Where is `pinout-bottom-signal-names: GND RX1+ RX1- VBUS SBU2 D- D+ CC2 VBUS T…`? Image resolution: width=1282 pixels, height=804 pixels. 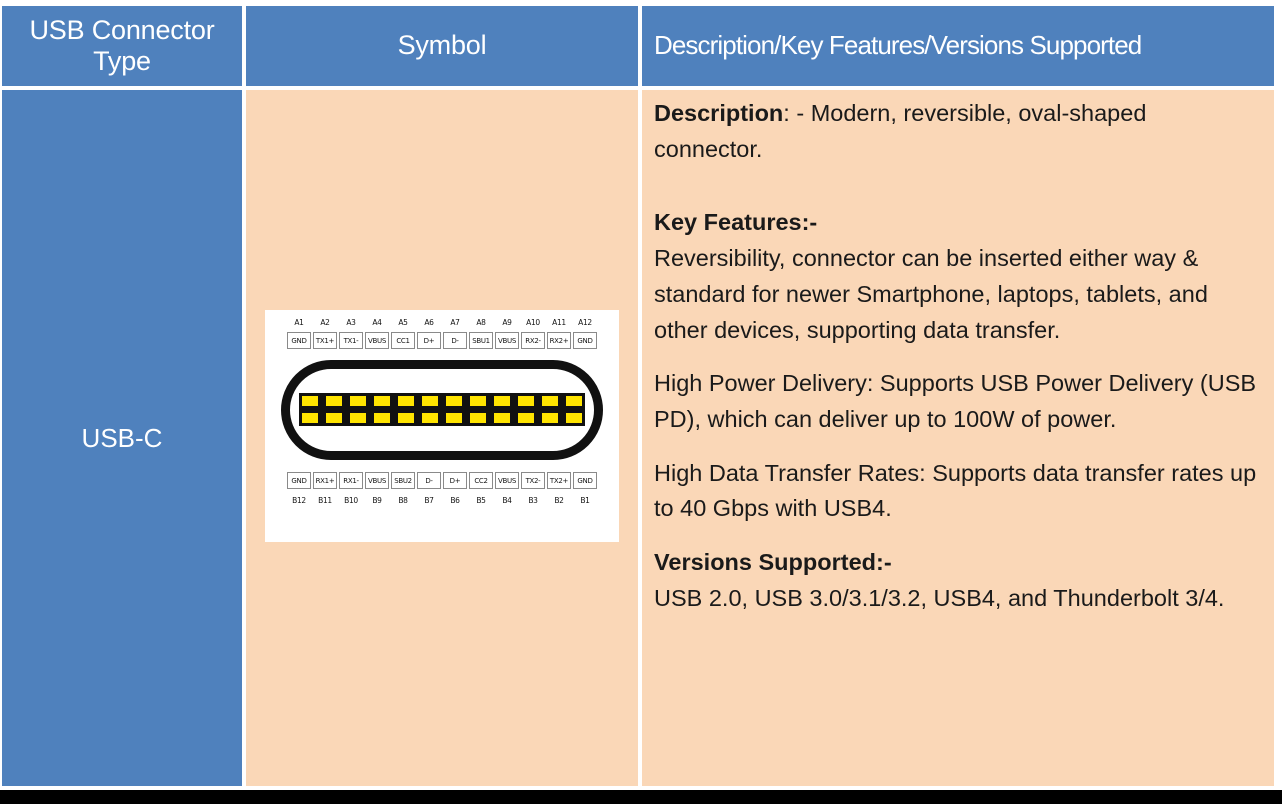
pinout-bottom-signal-names: GND RX1+ RX1- VBUS SBU2 D- D+ CC2 VBUS T… is located at coordinates (442, 480).